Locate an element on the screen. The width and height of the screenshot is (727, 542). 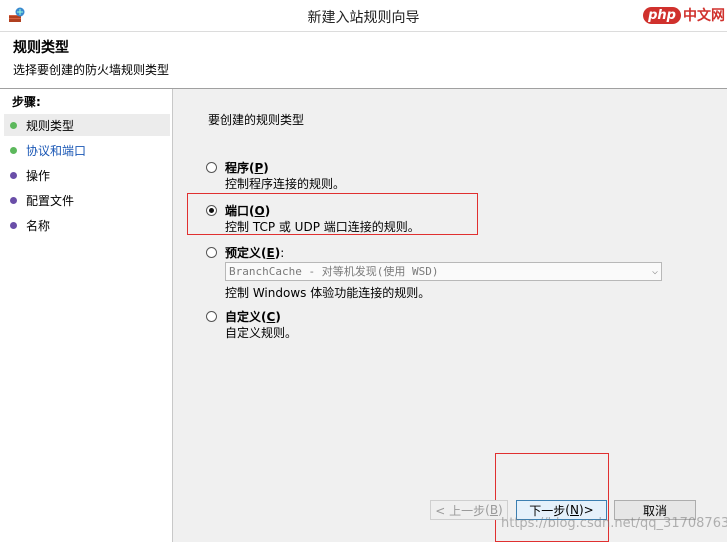
predefined-select-value: BranchCache - 对等机发现(使用 WSD) is located at coordinates (334, 271).